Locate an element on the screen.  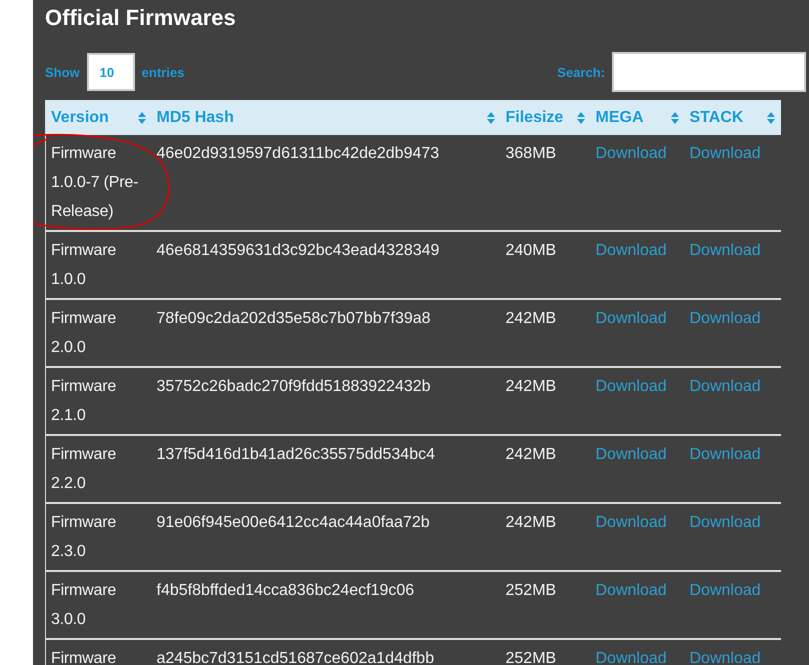
entries-label: entries is located at coordinates (163, 72).